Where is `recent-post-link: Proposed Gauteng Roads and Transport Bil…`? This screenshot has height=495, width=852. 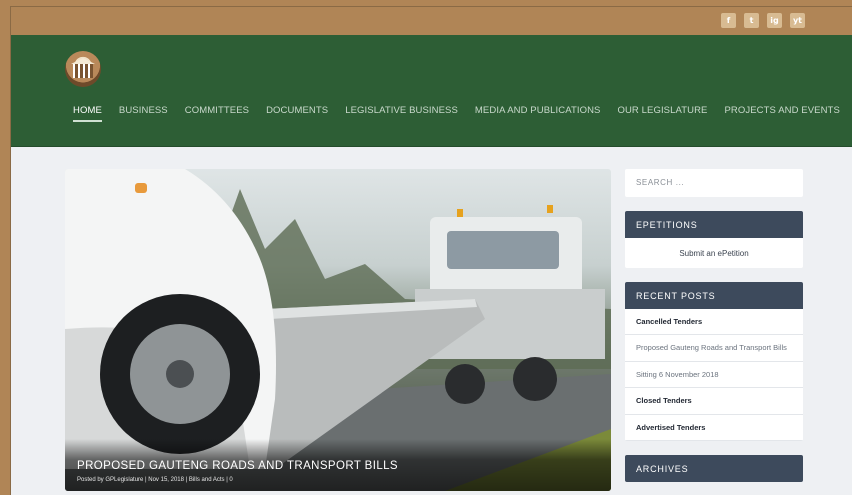
recent-post-link: Proposed Gauteng Roads and Transport Bil… is located at coordinates (714, 348).